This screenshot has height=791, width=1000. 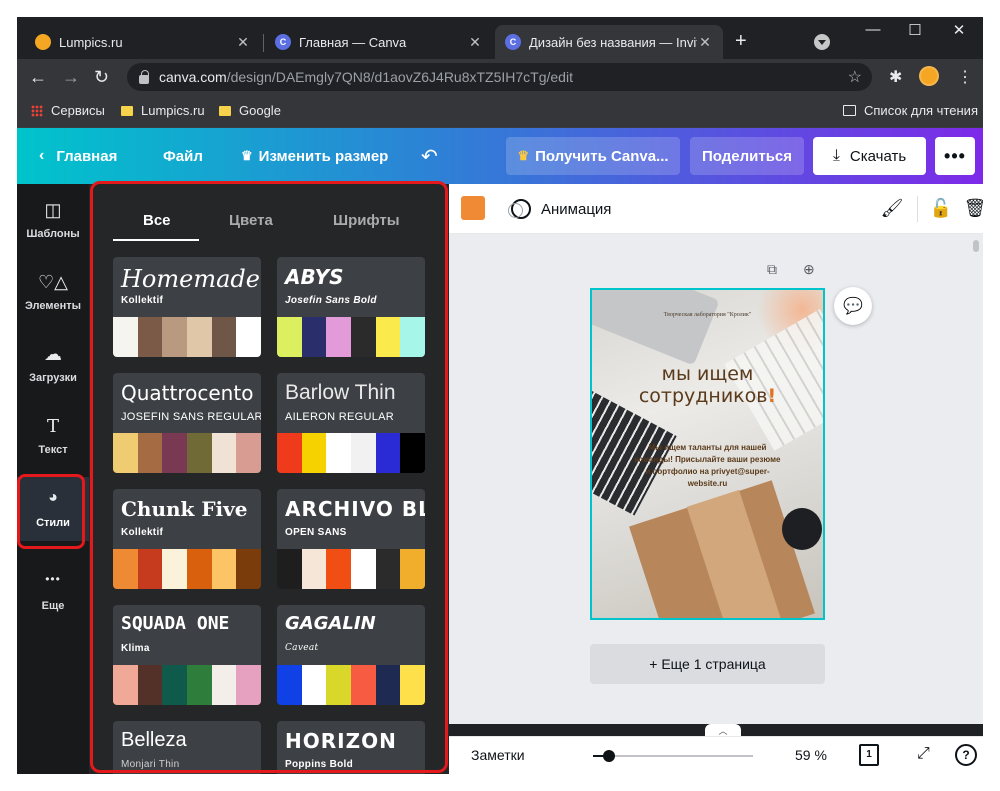 I want to click on rail-text: T Текст, so click(x=53, y=436).